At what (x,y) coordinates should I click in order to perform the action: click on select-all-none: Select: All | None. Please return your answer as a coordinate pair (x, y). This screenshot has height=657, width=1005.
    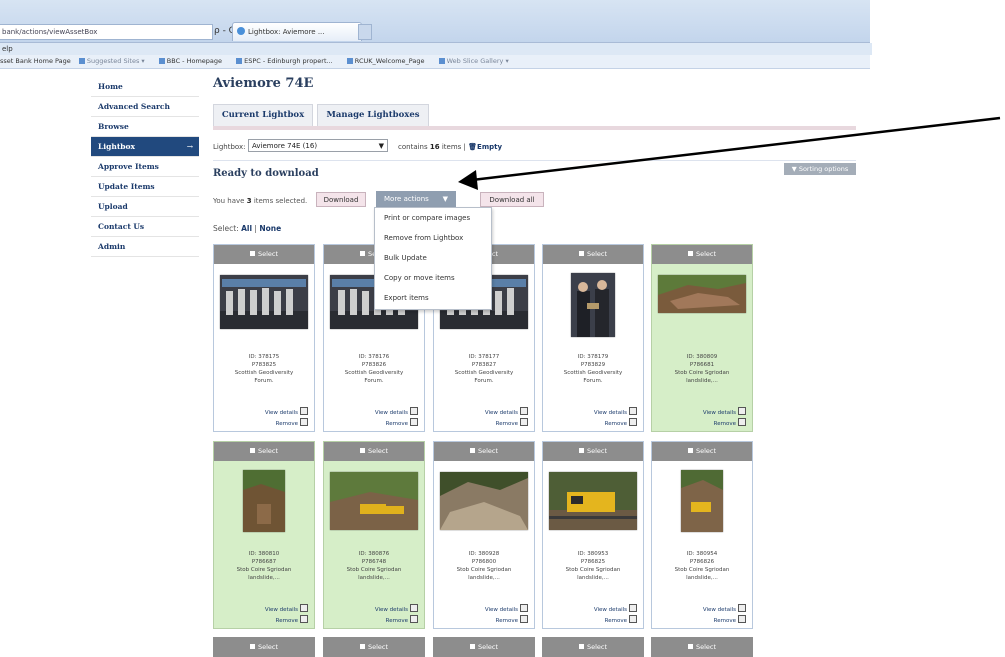
    Looking at the image, I should click on (247, 228).